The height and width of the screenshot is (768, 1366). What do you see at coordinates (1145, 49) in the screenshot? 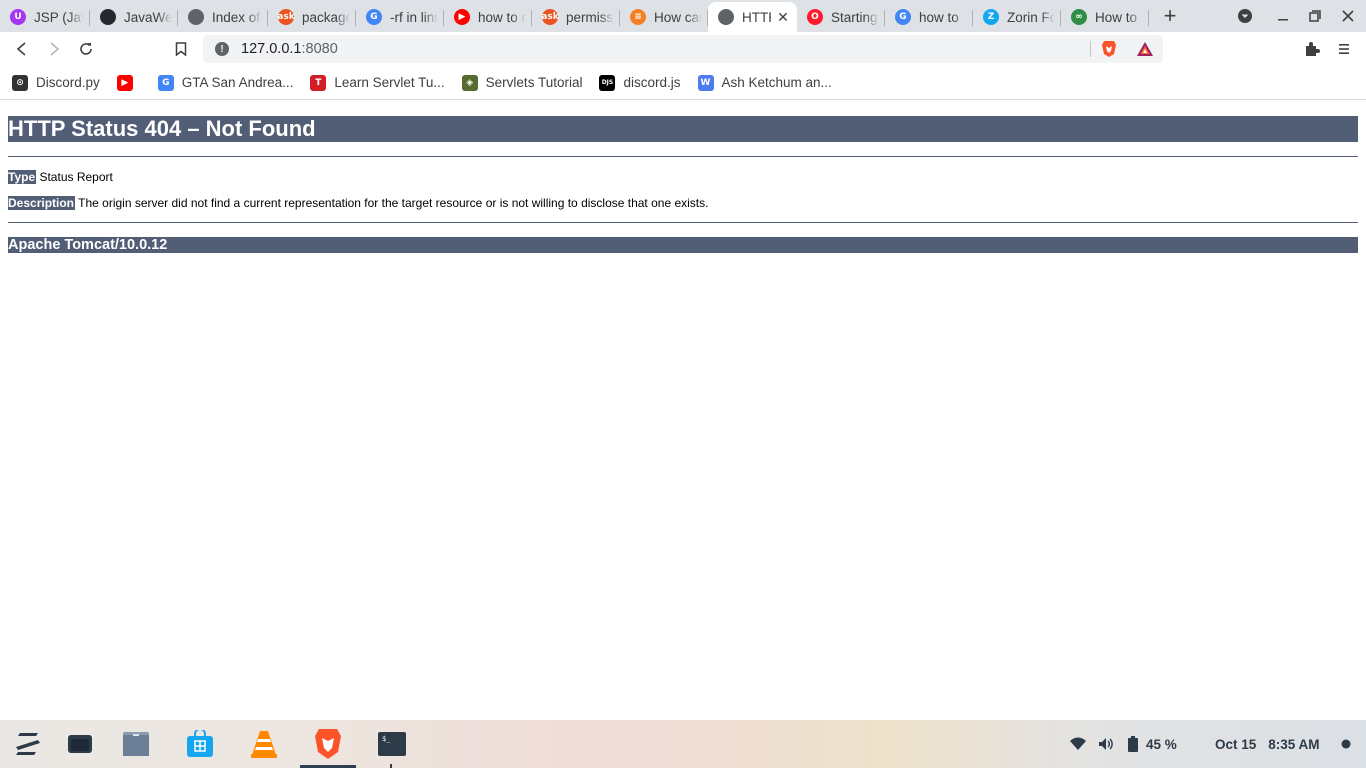
I see `brave-rewards-icon` at bounding box center [1145, 49].